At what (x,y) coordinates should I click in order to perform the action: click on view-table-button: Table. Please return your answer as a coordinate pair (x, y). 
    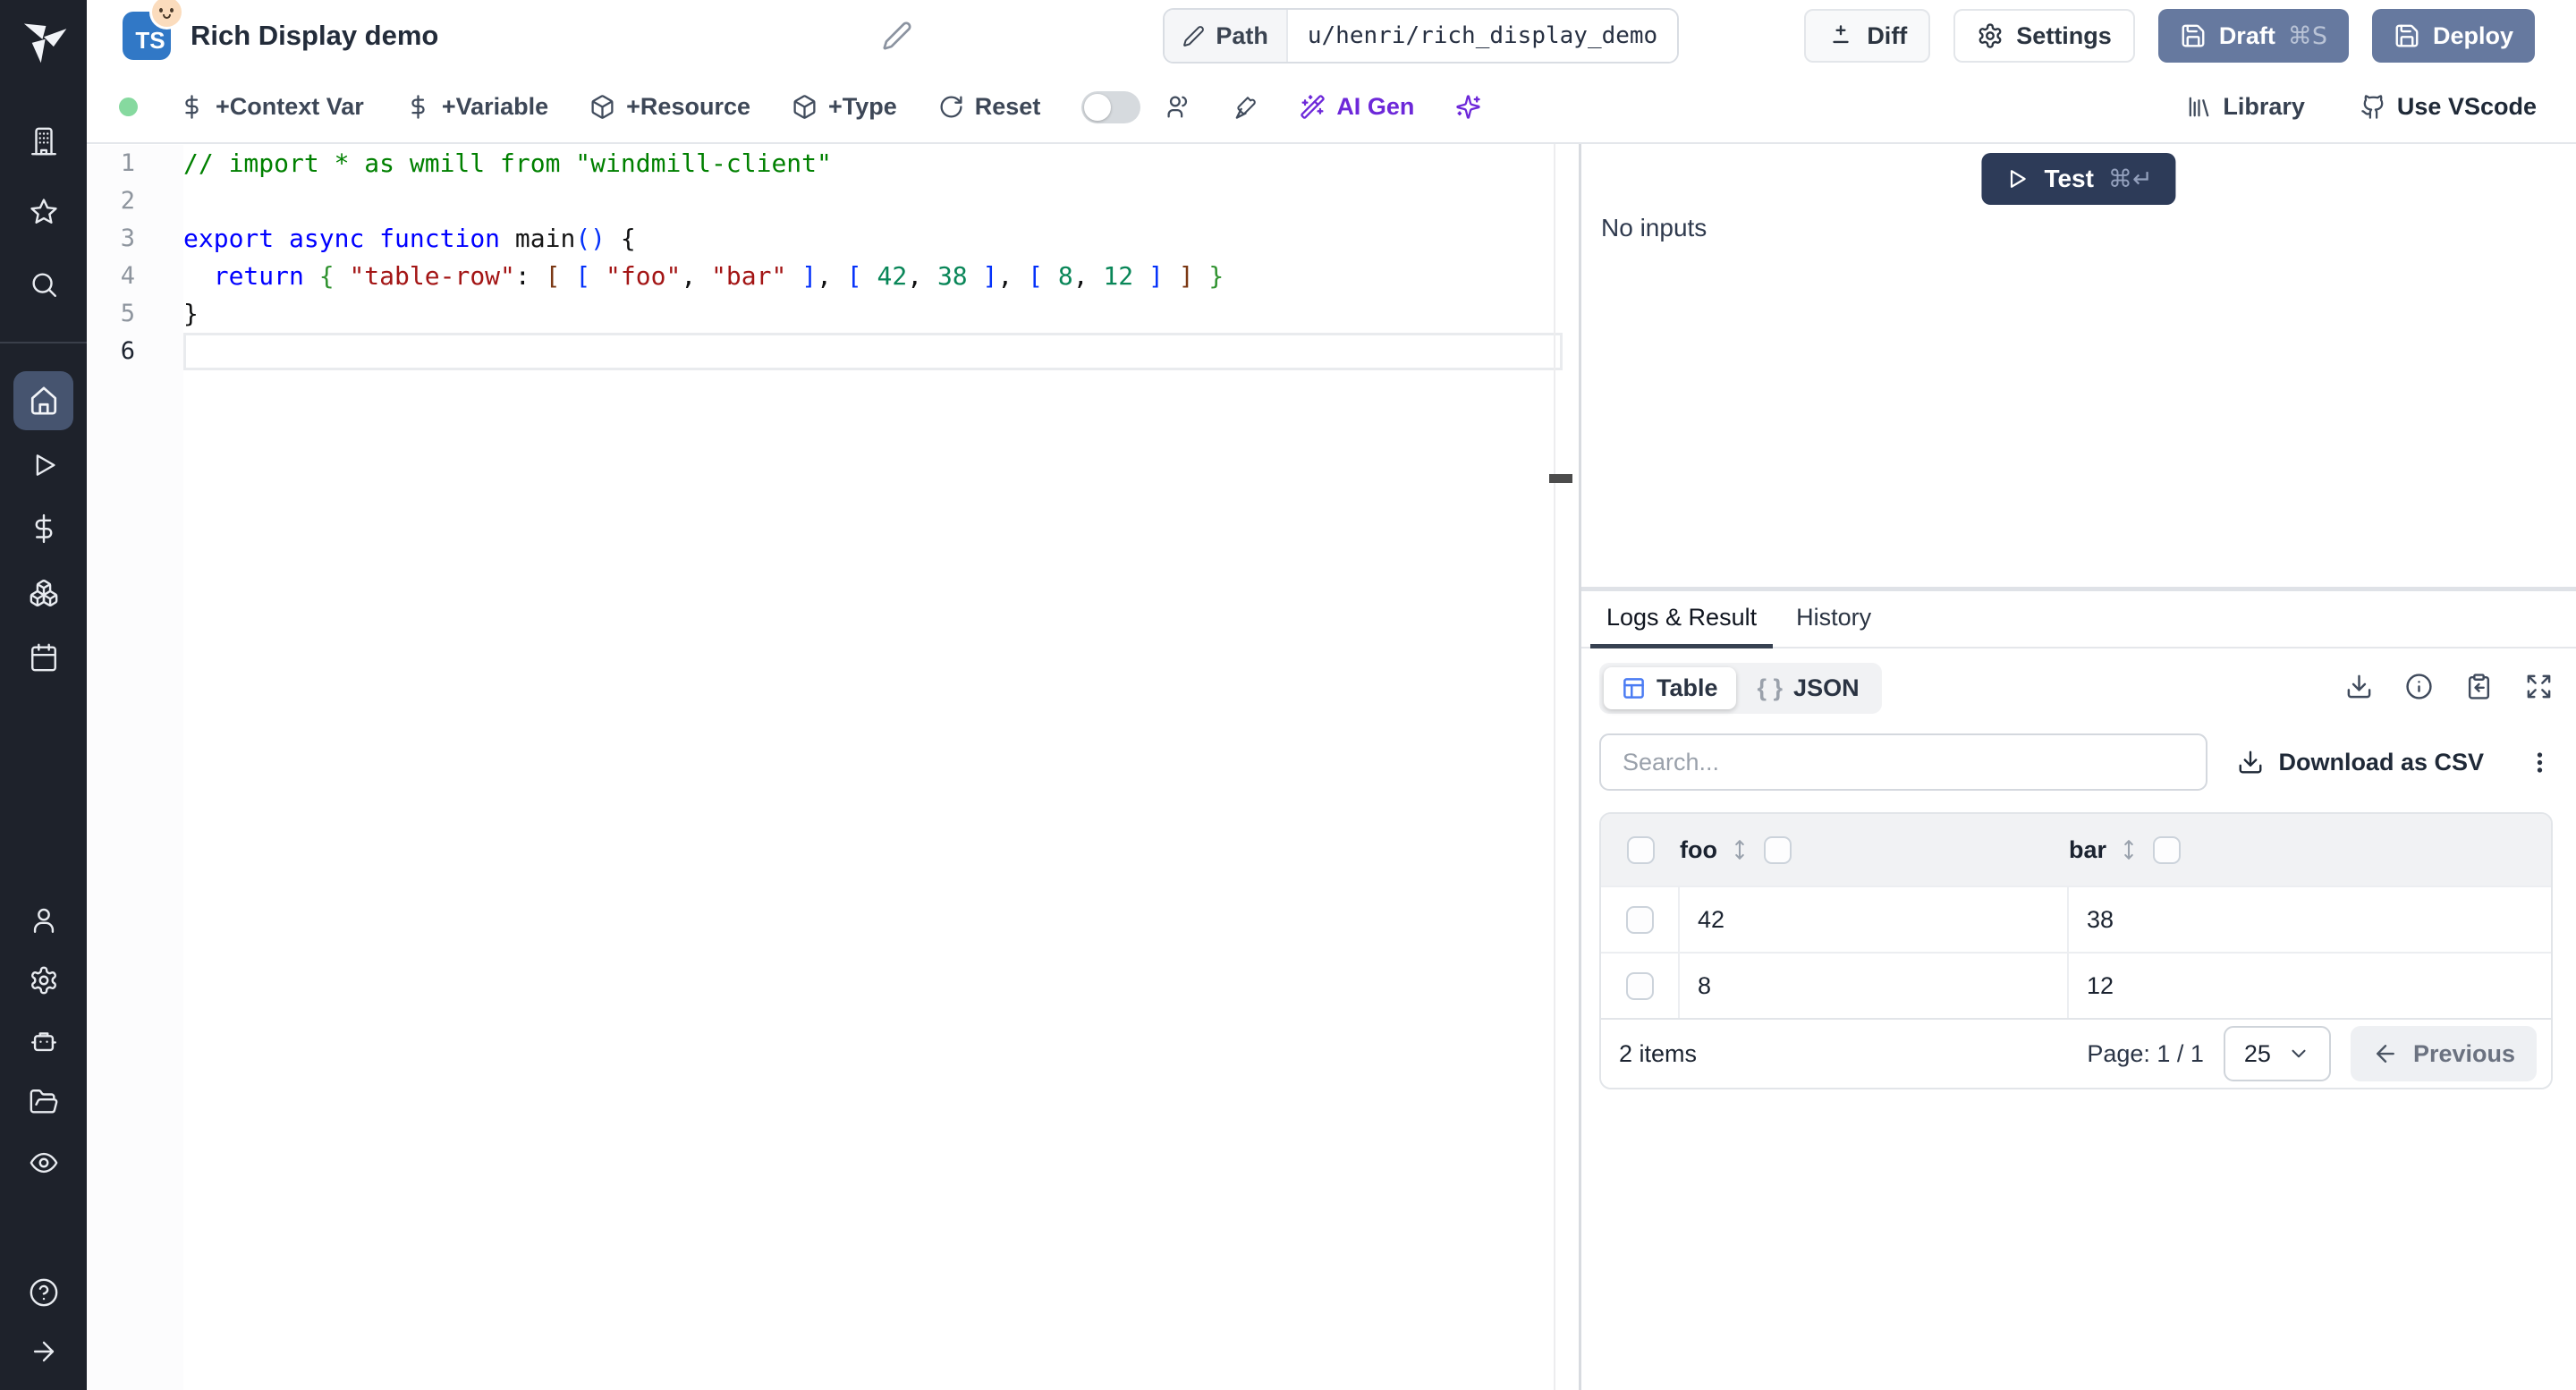
    Looking at the image, I should click on (1670, 688).